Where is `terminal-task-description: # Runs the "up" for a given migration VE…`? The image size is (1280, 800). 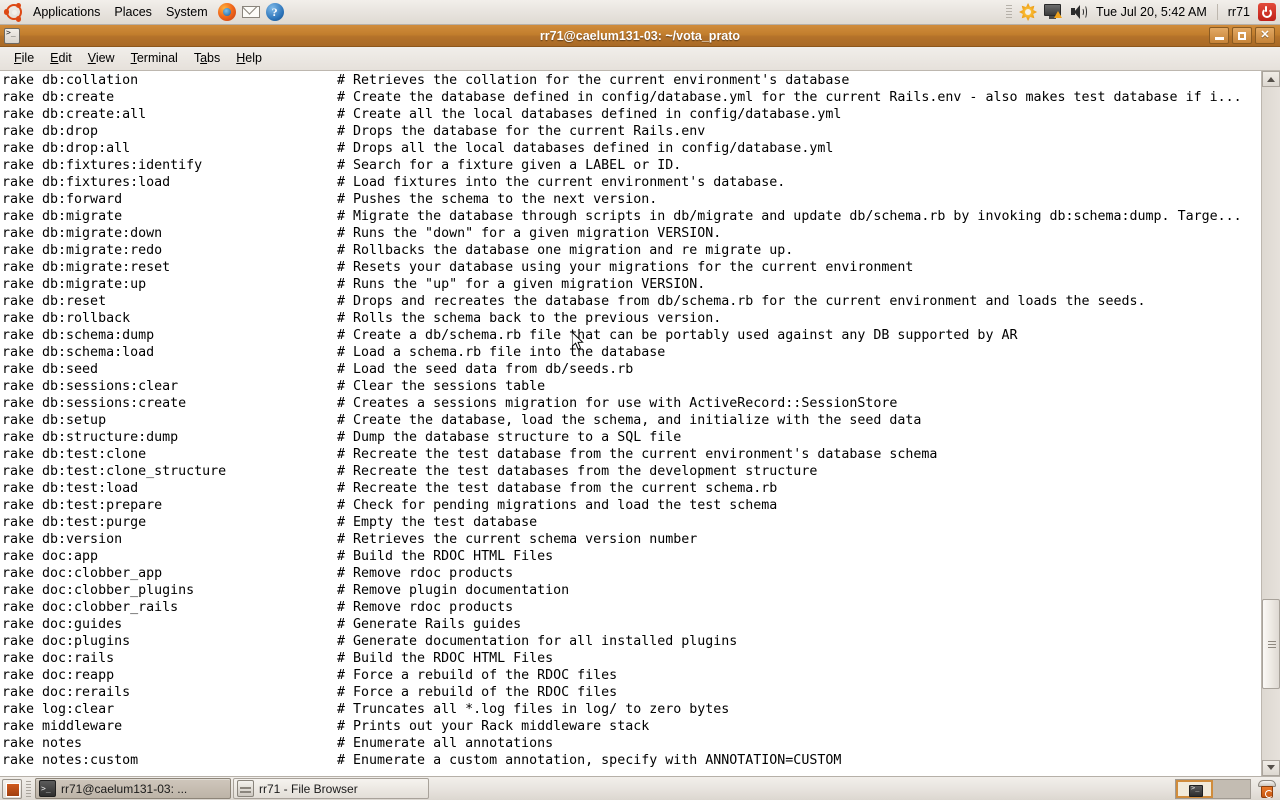
terminal-task-description: # Runs the "up" for a given migration VE… is located at coordinates (521, 284).